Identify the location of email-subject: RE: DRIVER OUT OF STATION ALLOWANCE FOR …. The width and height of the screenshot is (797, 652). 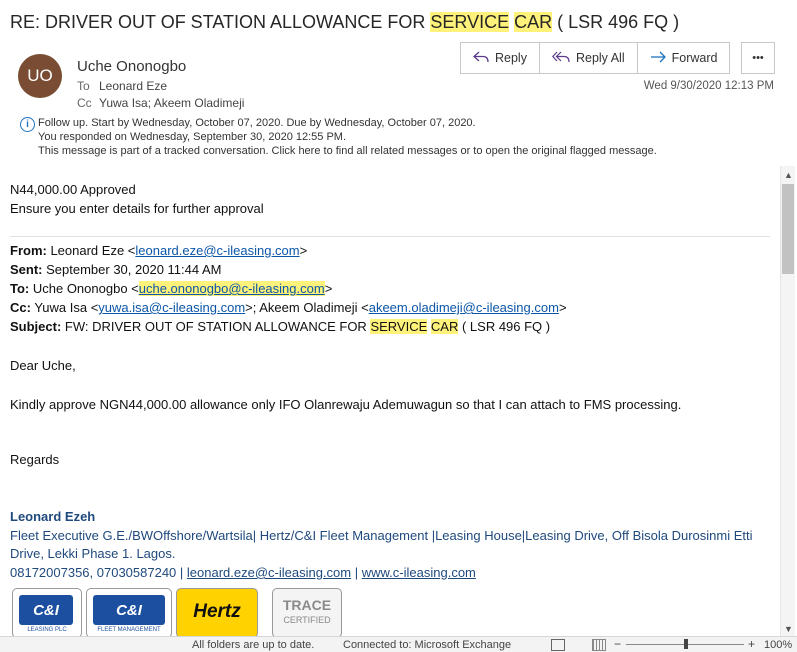
(344, 22).